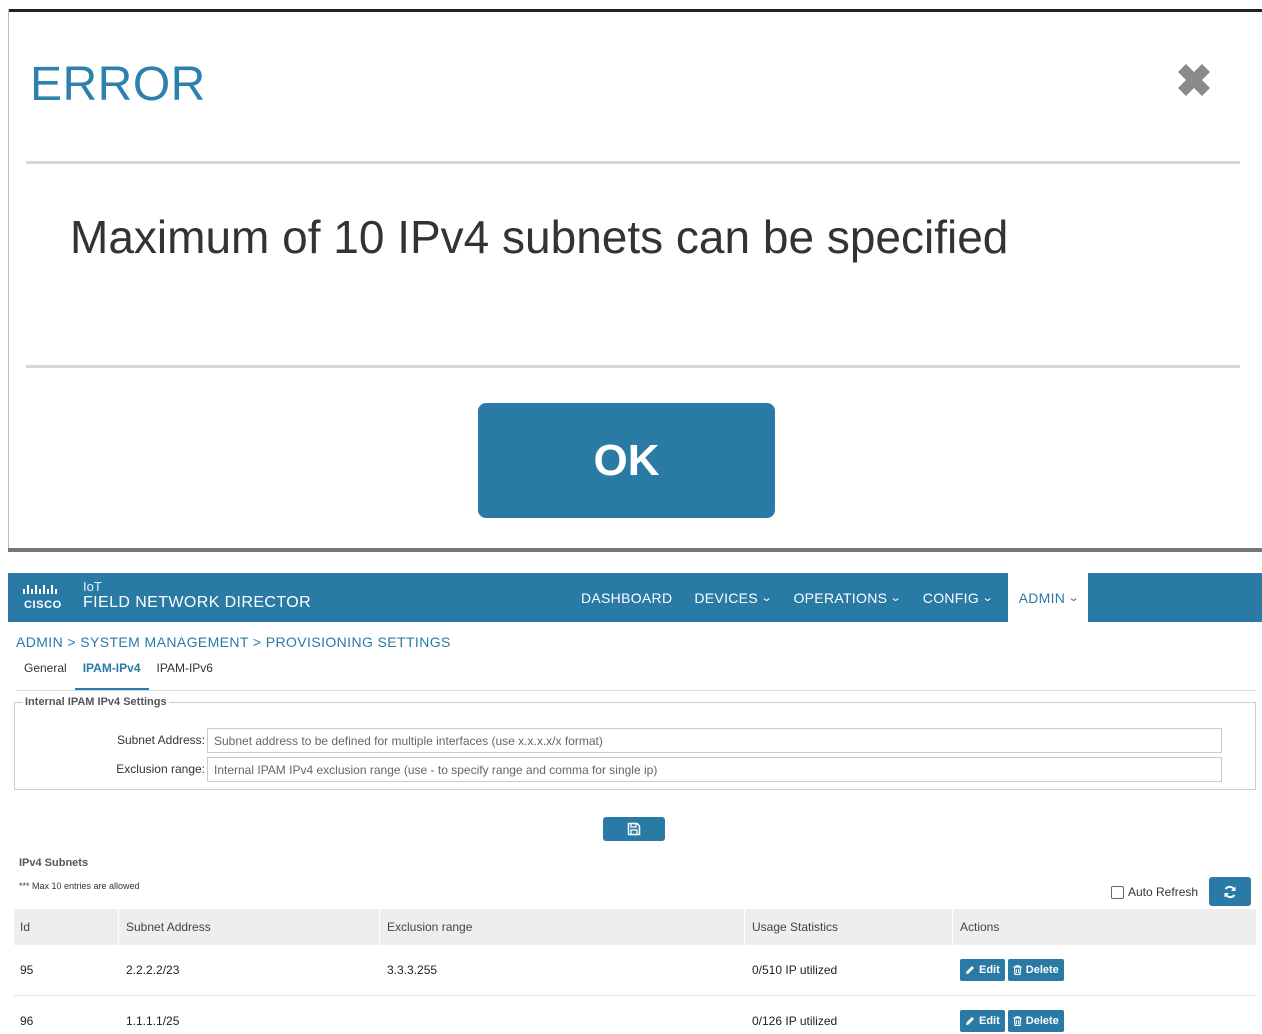 The height and width of the screenshot is (1034, 1262). I want to click on refresh-icon, so click(1230, 891).